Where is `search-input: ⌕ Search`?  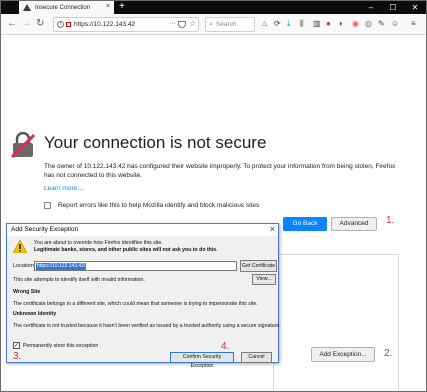
search-input: ⌕ Search is located at coordinates (230, 24).